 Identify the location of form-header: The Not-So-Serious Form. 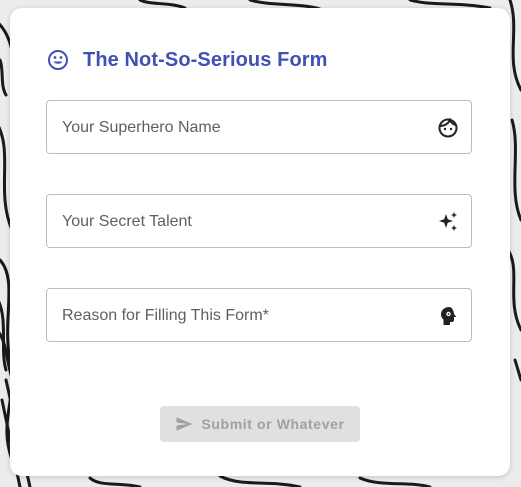
(187, 60).